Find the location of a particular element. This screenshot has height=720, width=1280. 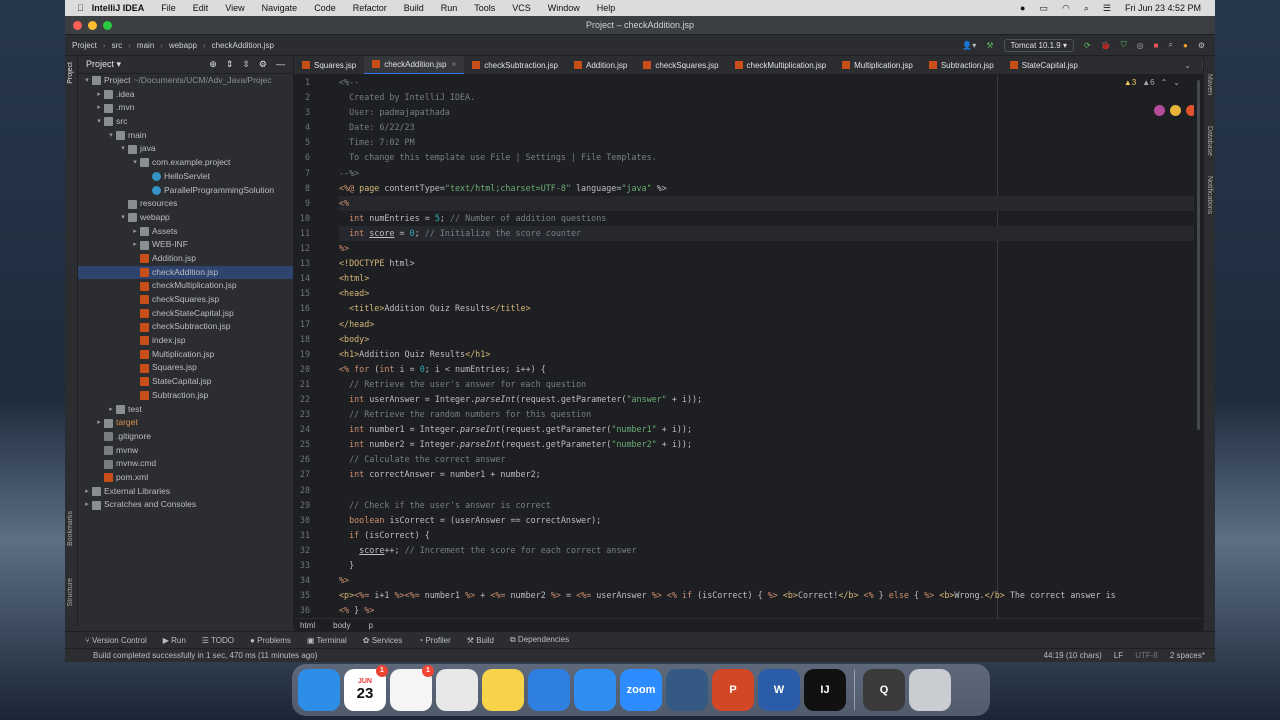

reminders-dock-icon: 1 is located at coordinates (412, 688).